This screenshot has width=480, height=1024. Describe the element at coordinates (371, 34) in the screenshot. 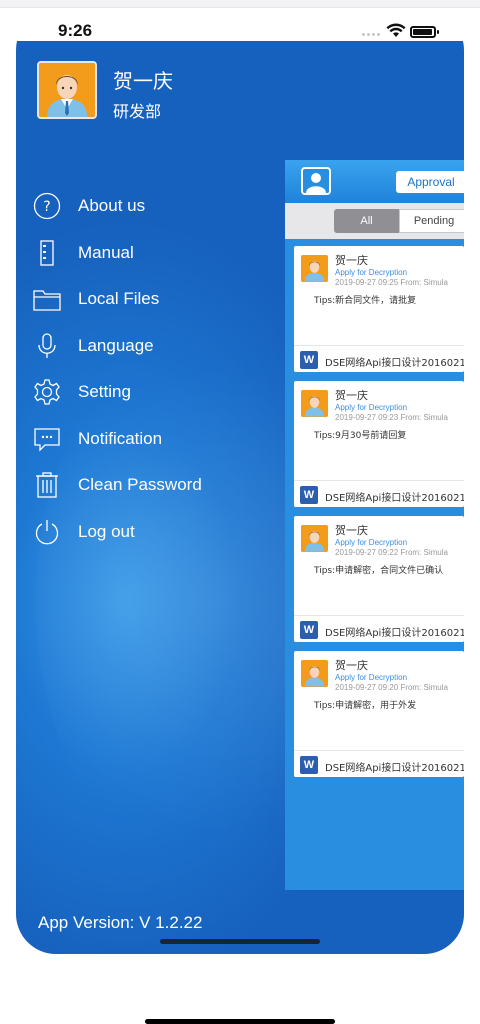

I see `signal-dots-icon` at that location.